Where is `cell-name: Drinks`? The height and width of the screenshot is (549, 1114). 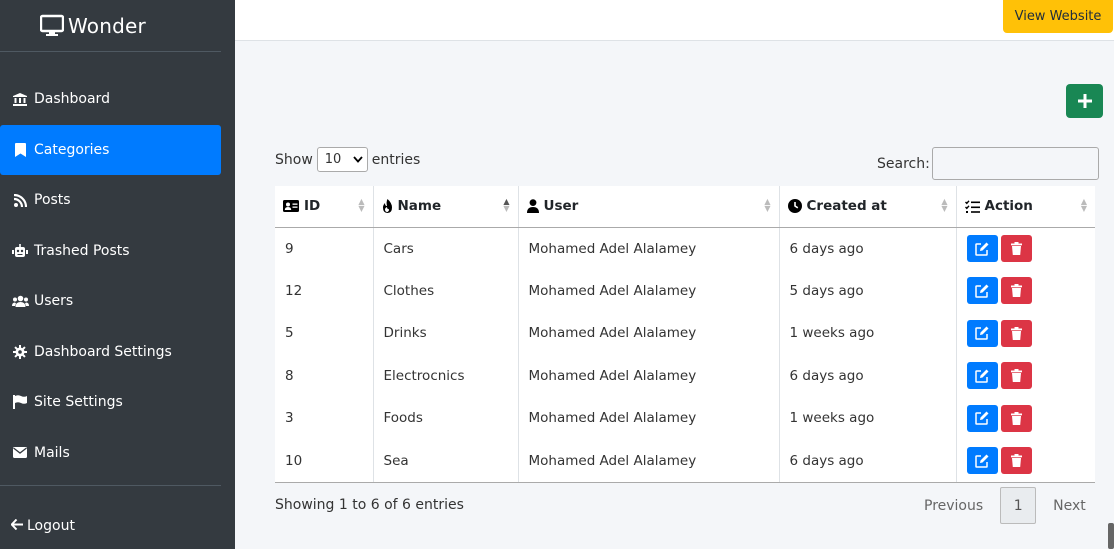 cell-name: Drinks is located at coordinates (446, 333).